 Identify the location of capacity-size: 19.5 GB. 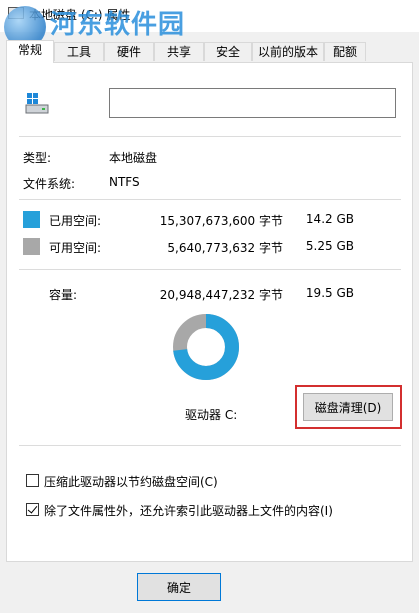
(329, 293).